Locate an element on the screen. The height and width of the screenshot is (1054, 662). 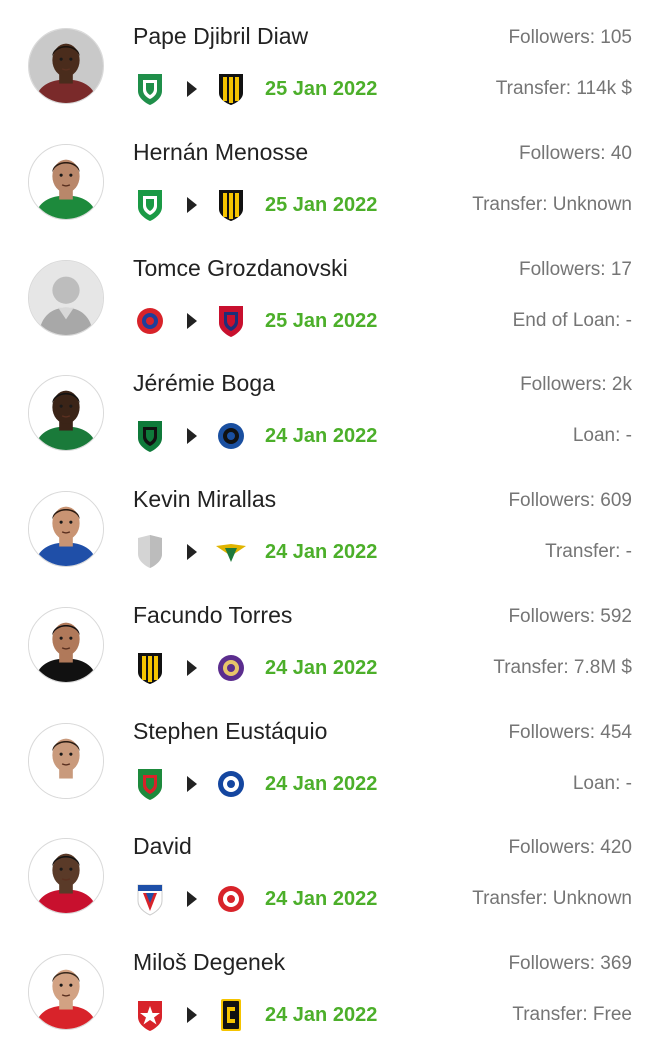
to-club-yellow-black-stripes-crest-icon is located at coordinates (231, 89).